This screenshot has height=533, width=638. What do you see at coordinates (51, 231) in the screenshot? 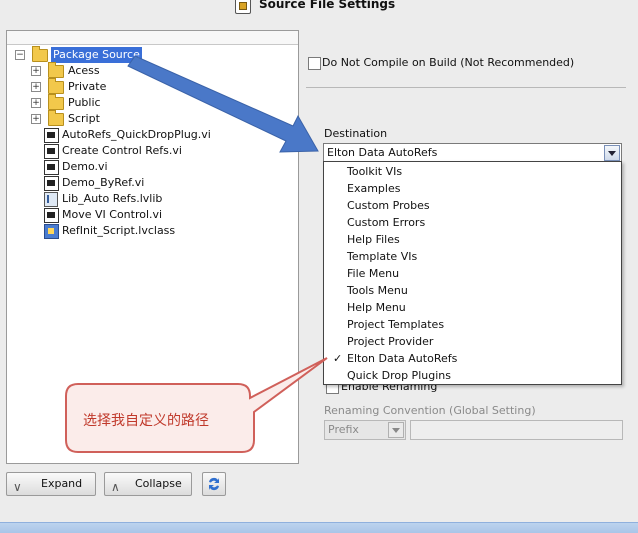
I see `class-icon` at bounding box center [51, 231].